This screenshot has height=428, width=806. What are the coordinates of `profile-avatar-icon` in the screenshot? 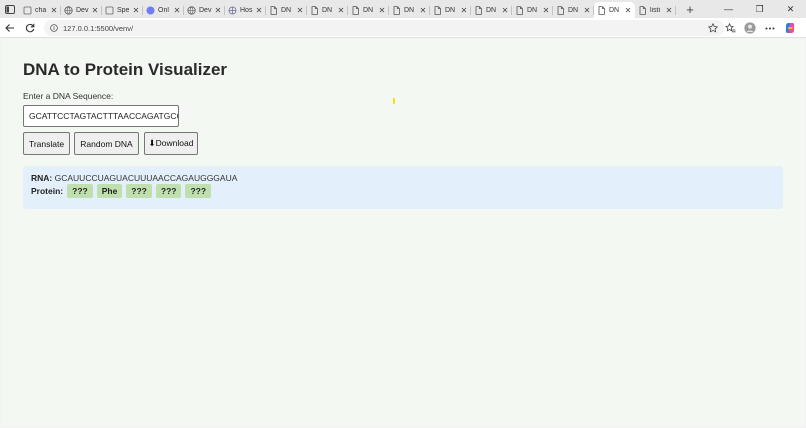 It's located at (750, 28).